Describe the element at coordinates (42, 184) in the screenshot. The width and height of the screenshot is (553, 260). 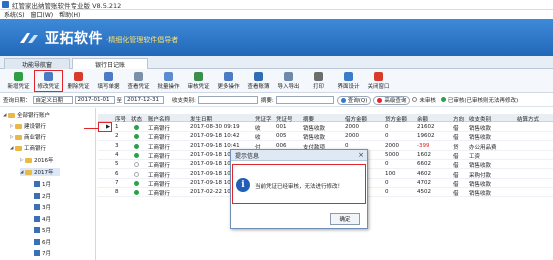
I see `tree-month: 1月` at that location.